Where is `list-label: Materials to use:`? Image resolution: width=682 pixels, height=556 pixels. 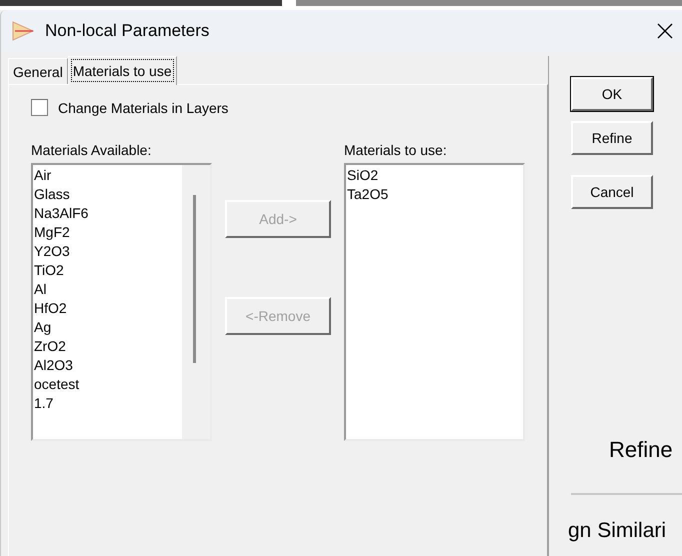 list-label: Materials to use: is located at coordinates (396, 151).